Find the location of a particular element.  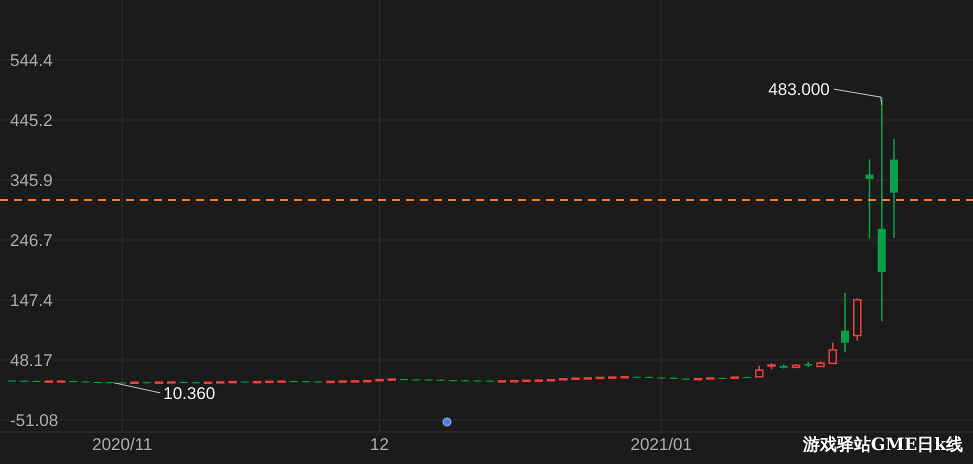

event-marker-icon is located at coordinates (447, 422).